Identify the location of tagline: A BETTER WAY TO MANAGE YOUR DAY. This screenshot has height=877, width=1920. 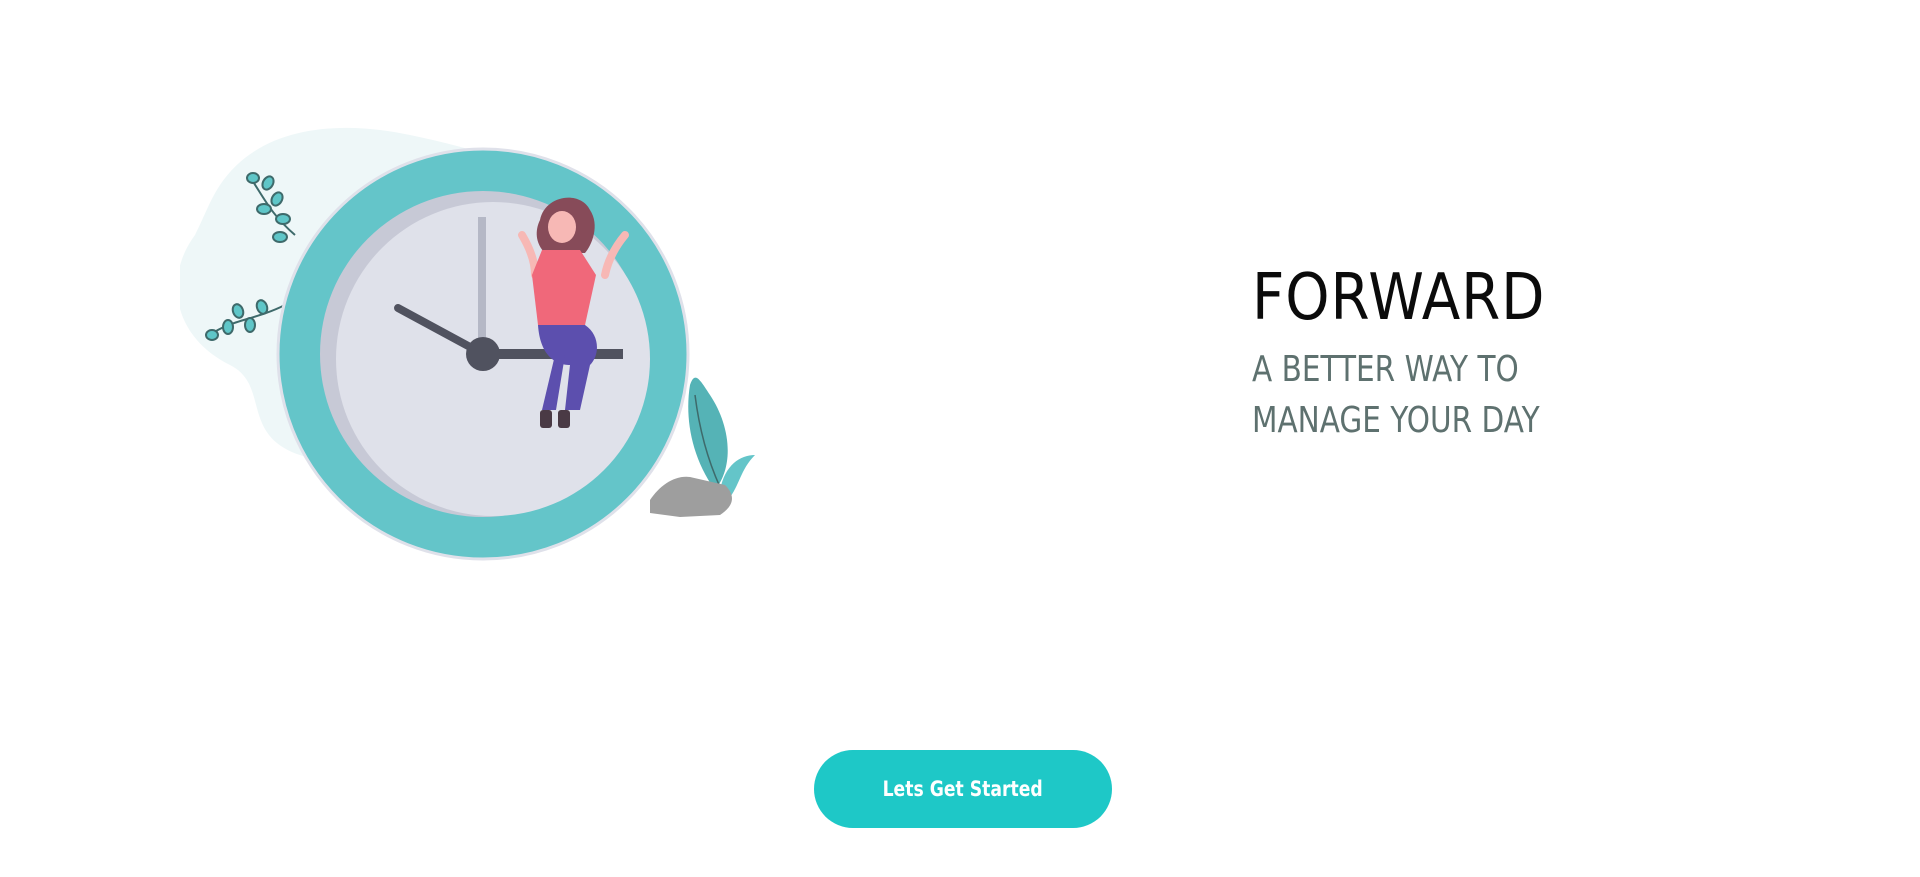
(1465, 395).